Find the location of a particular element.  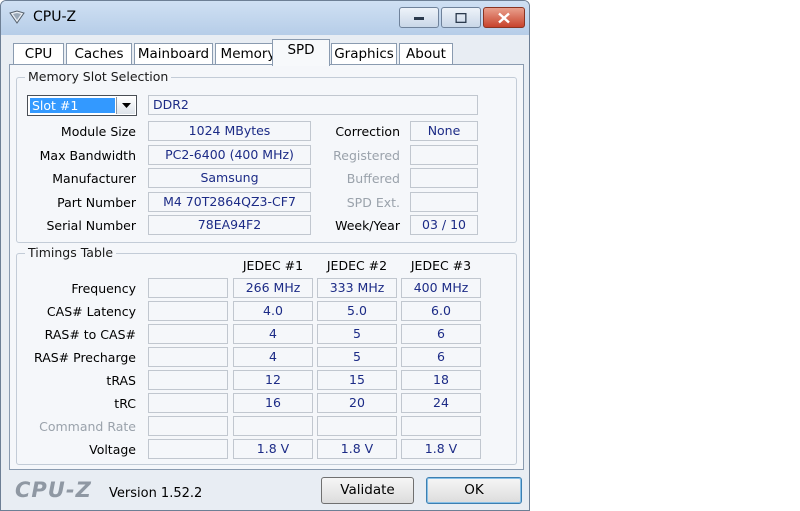

timings-group-title: Timings Table is located at coordinates (71, 252).